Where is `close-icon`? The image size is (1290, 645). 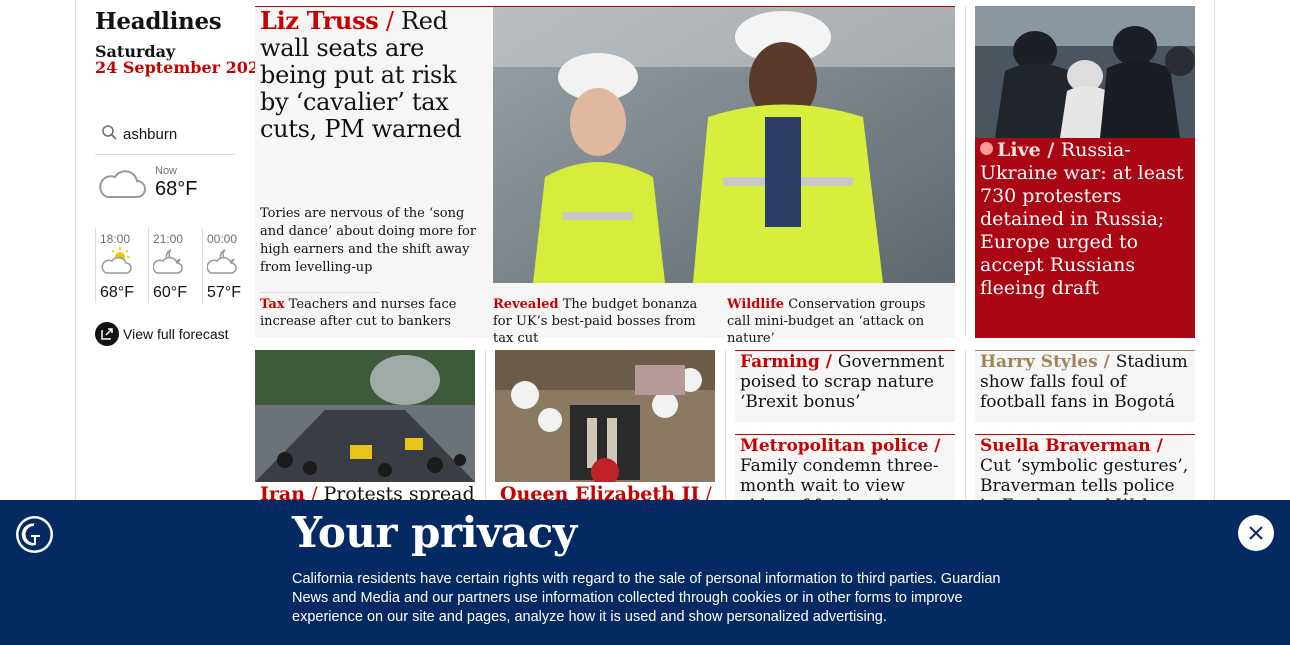
close-icon is located at coordinates (1256, 533).